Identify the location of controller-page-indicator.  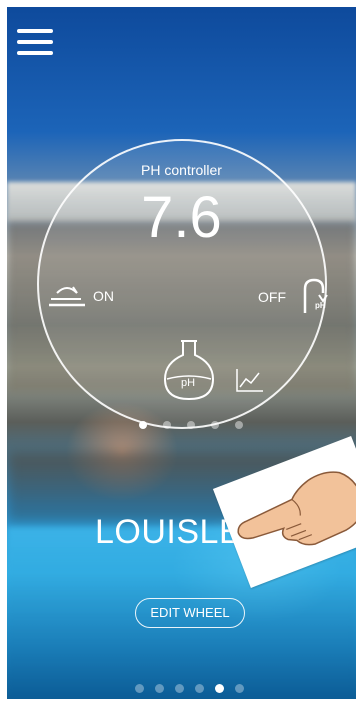
(194, 426).